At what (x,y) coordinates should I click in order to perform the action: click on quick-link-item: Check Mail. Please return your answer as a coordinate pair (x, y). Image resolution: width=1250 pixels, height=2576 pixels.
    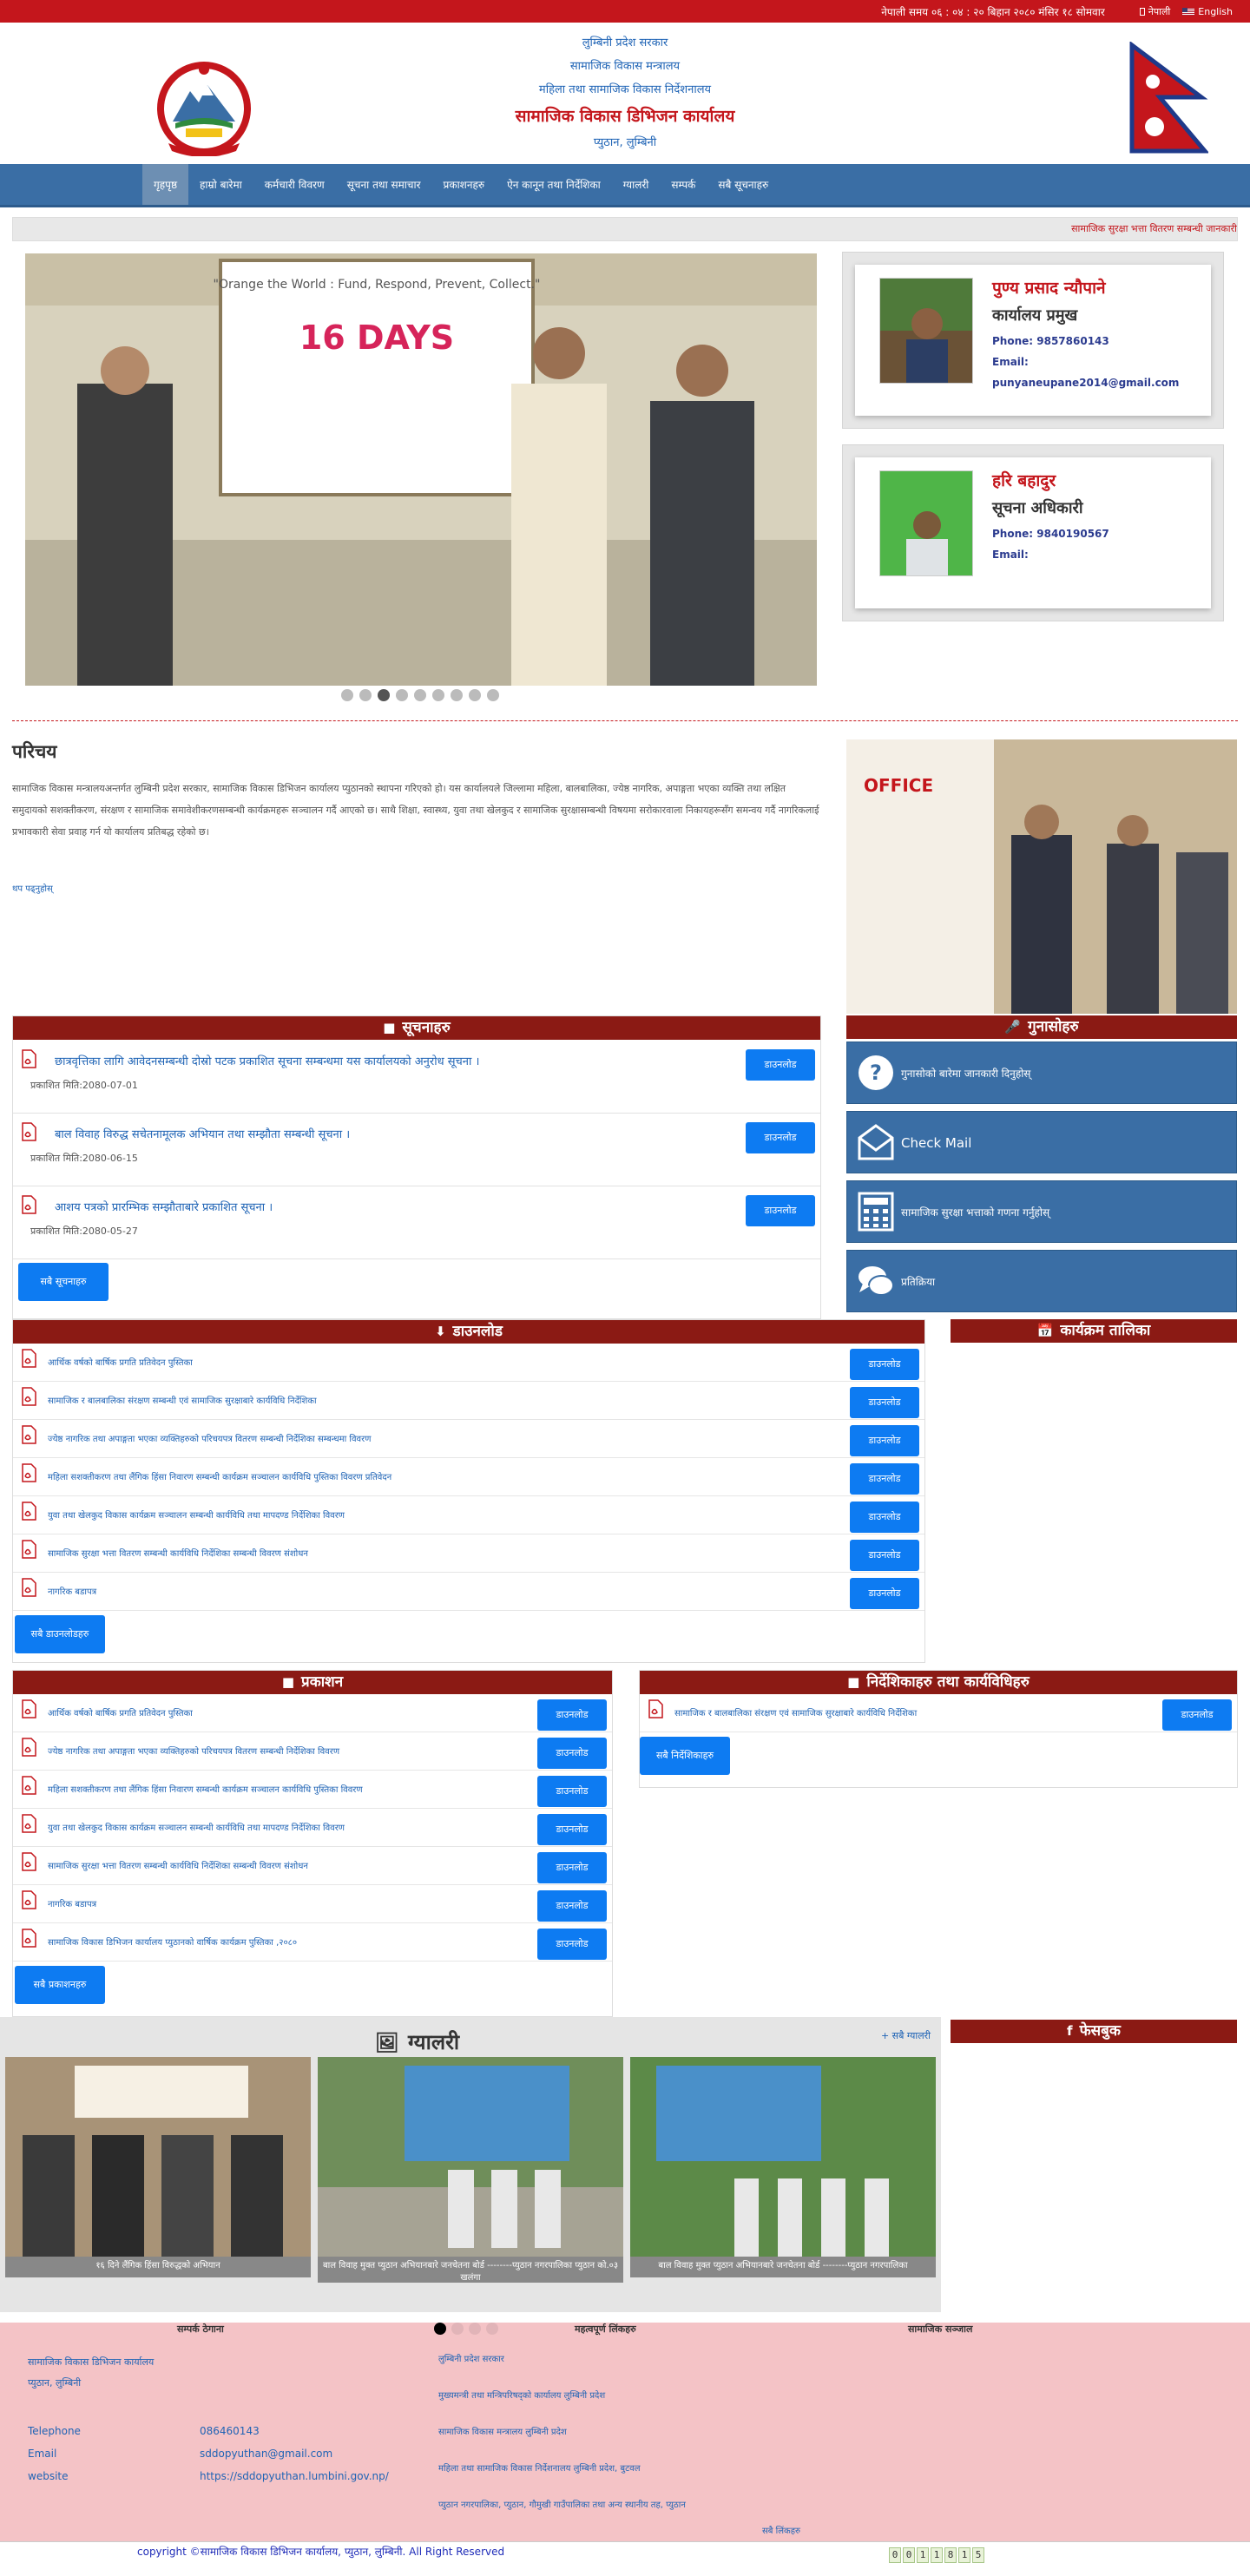
    Looking at the image, I should click on (1041, 1142).